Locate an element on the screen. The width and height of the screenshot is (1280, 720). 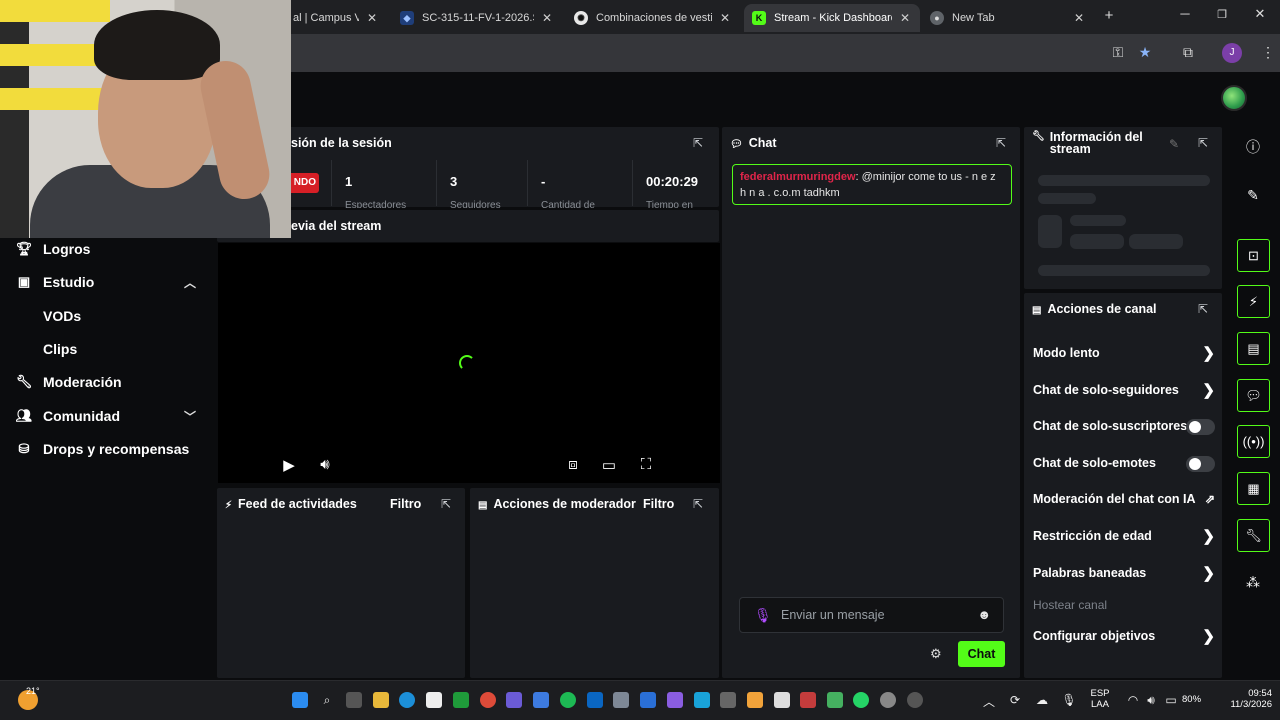
file-explorer-icon is located at coordinates (381, 700).